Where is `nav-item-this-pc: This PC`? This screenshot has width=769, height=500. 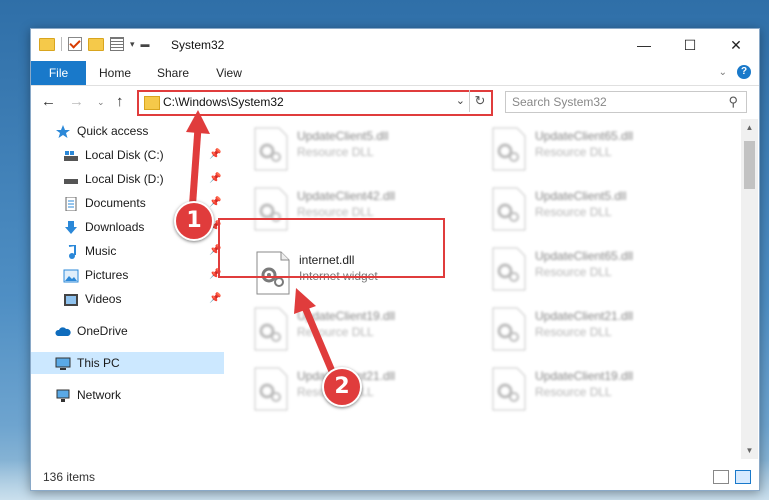
nav-item-this-pc: This PC is located at coordinates (127, 363).